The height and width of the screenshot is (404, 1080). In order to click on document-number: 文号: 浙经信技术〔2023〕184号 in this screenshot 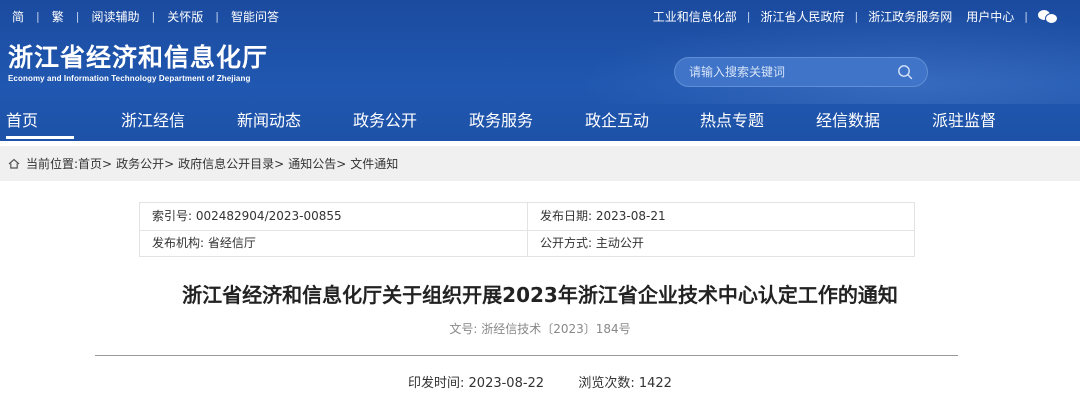, I will do `click(540, 329)`.